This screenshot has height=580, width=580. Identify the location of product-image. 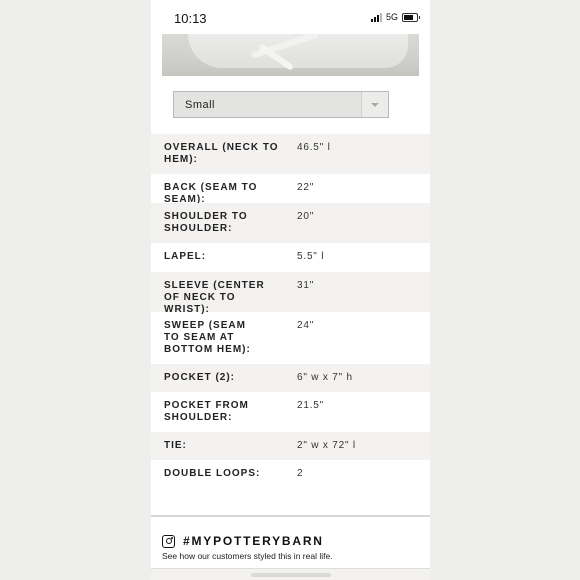
(290, 55).